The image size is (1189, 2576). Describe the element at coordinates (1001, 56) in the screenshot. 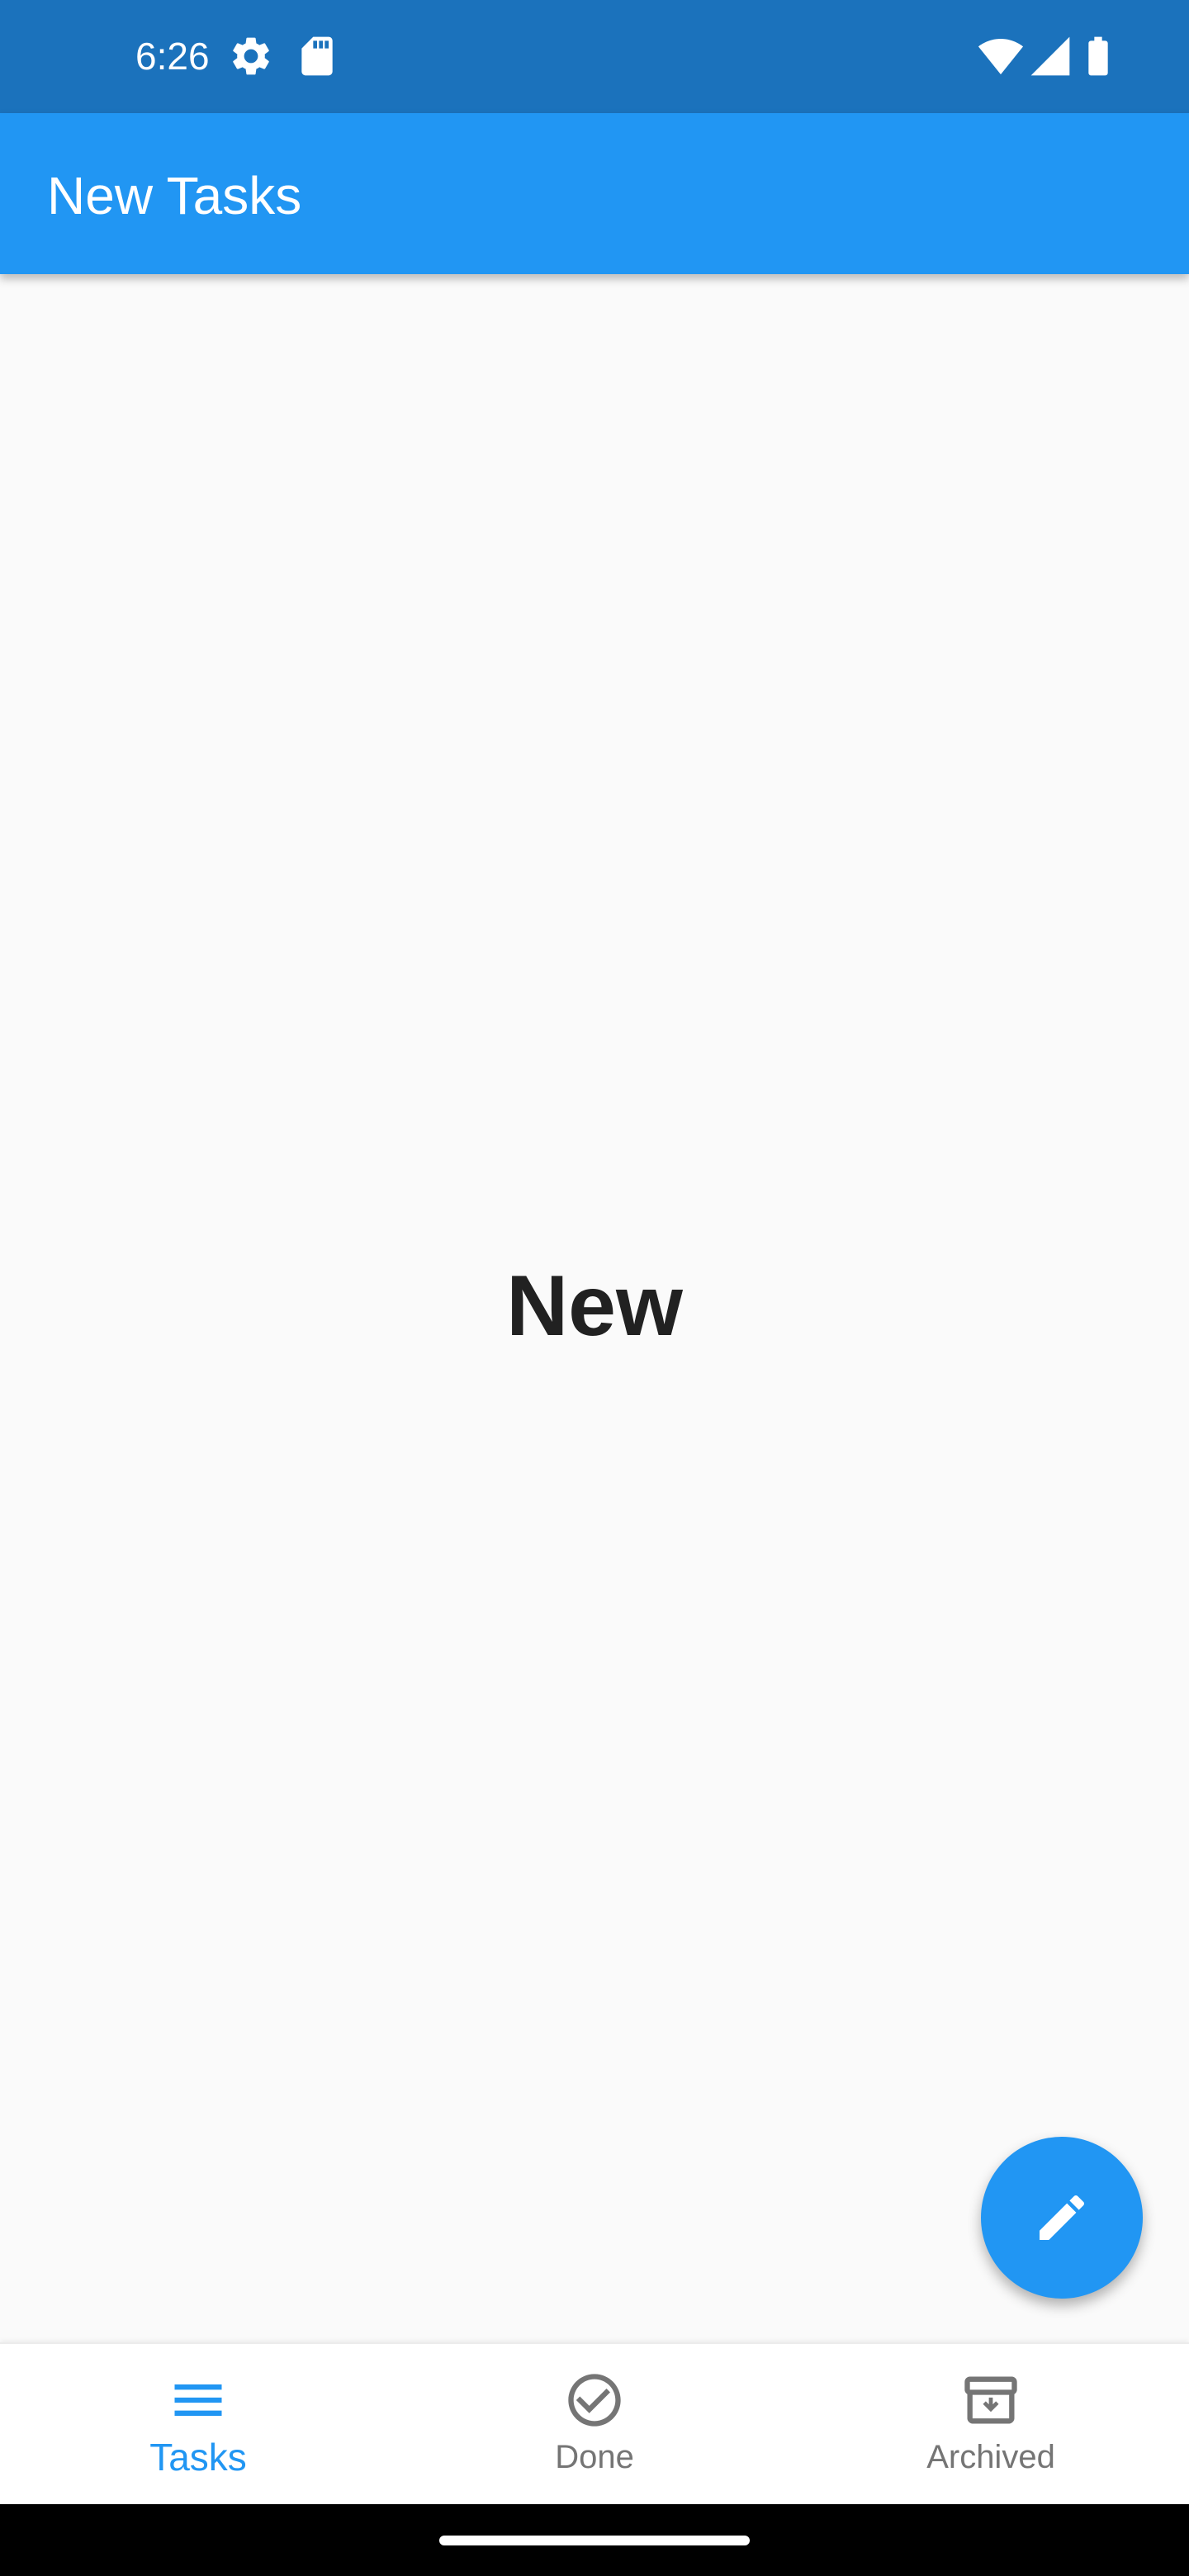

I see `wifi-icon` at that location.